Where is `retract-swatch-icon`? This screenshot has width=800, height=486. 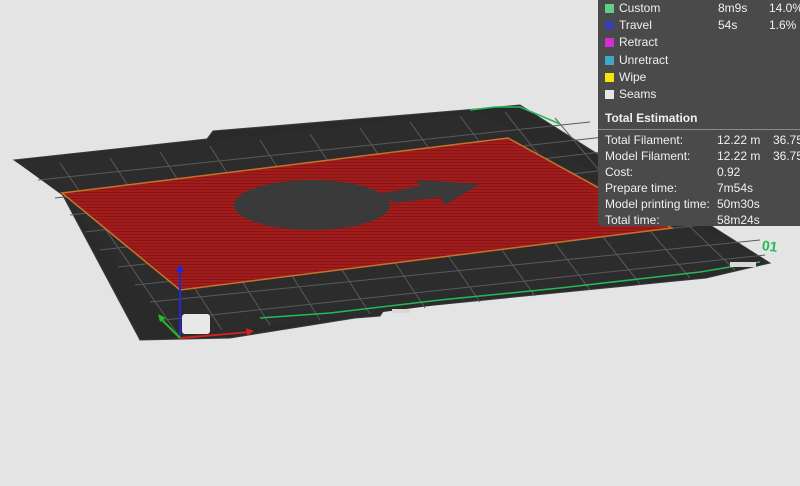
retract-swatch-icon is located at coordinates (609, 43).